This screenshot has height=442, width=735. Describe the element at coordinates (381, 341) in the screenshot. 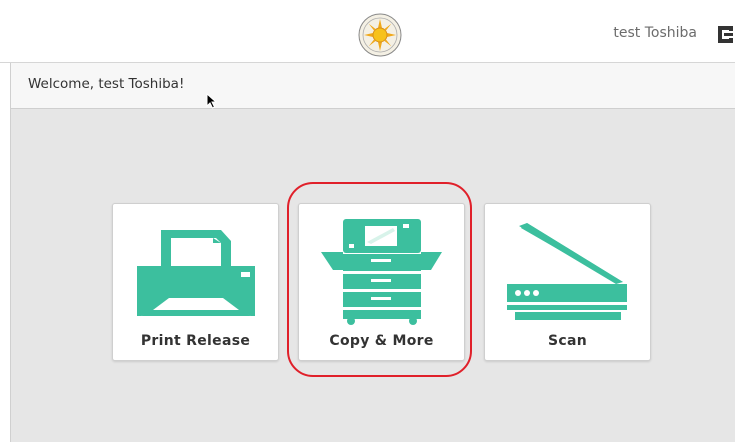

I see `copy-and-more-label: Copy & More` at that location.